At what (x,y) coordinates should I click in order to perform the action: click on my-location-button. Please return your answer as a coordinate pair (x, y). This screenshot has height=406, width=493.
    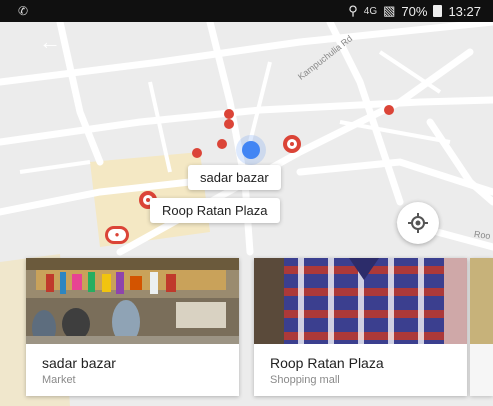
    Looking at the image, I should click on (418, 223).